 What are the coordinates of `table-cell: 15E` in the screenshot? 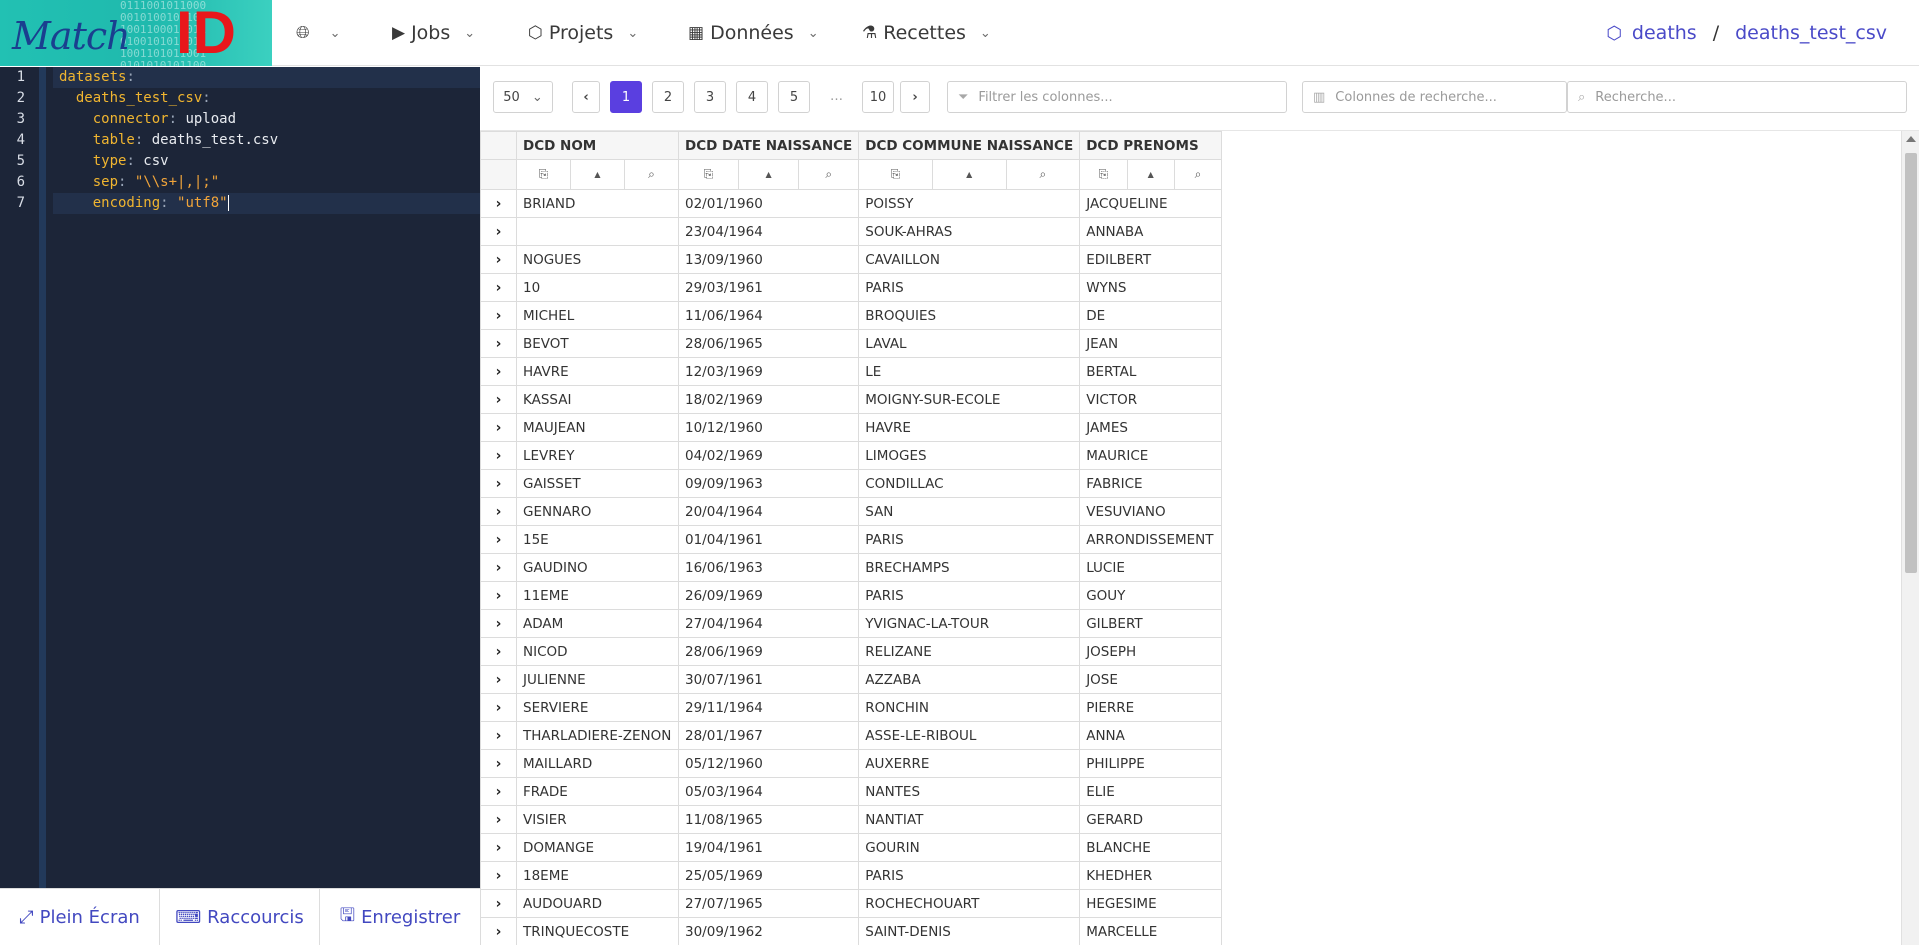 It's located at (597, 539).